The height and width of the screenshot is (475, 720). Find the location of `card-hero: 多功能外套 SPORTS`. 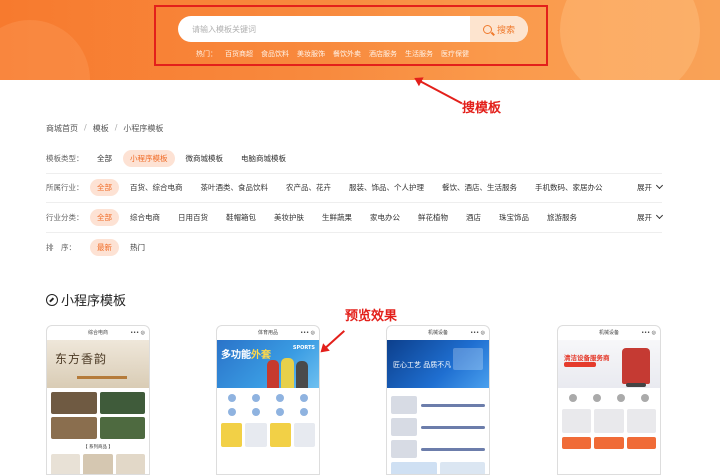

card-hero: 多功能外套 SPORTS is located at coordinates (268, 364).